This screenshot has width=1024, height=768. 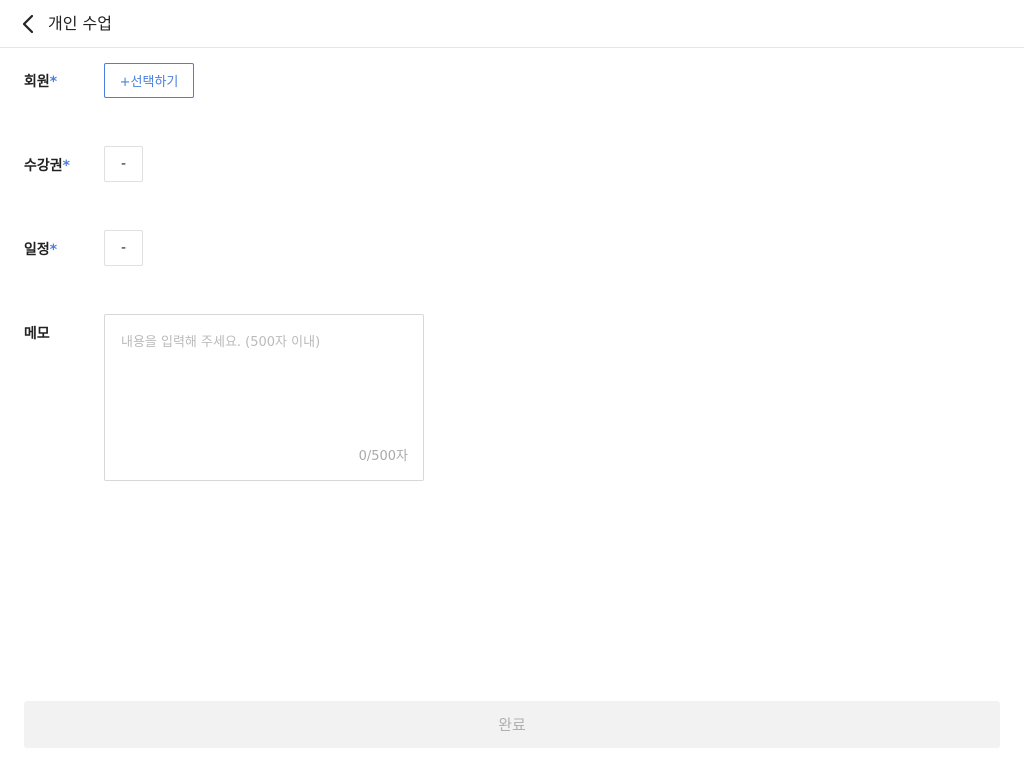 I want to click on ticket-label: 수강권*, so click(x=47, y=166).